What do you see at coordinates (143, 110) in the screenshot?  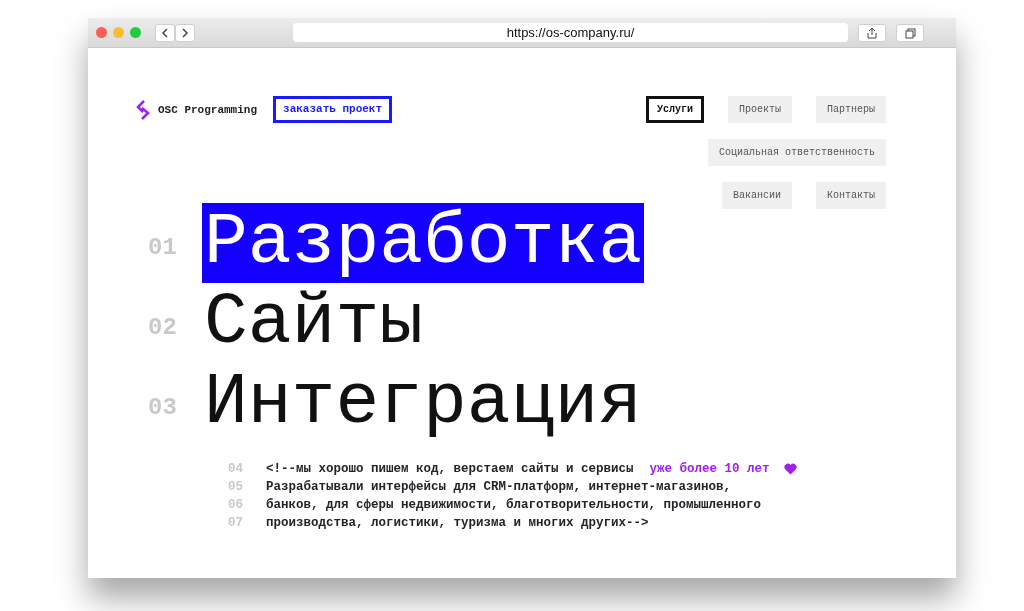 I see `logo-icon` at bounding box center [143, 110].